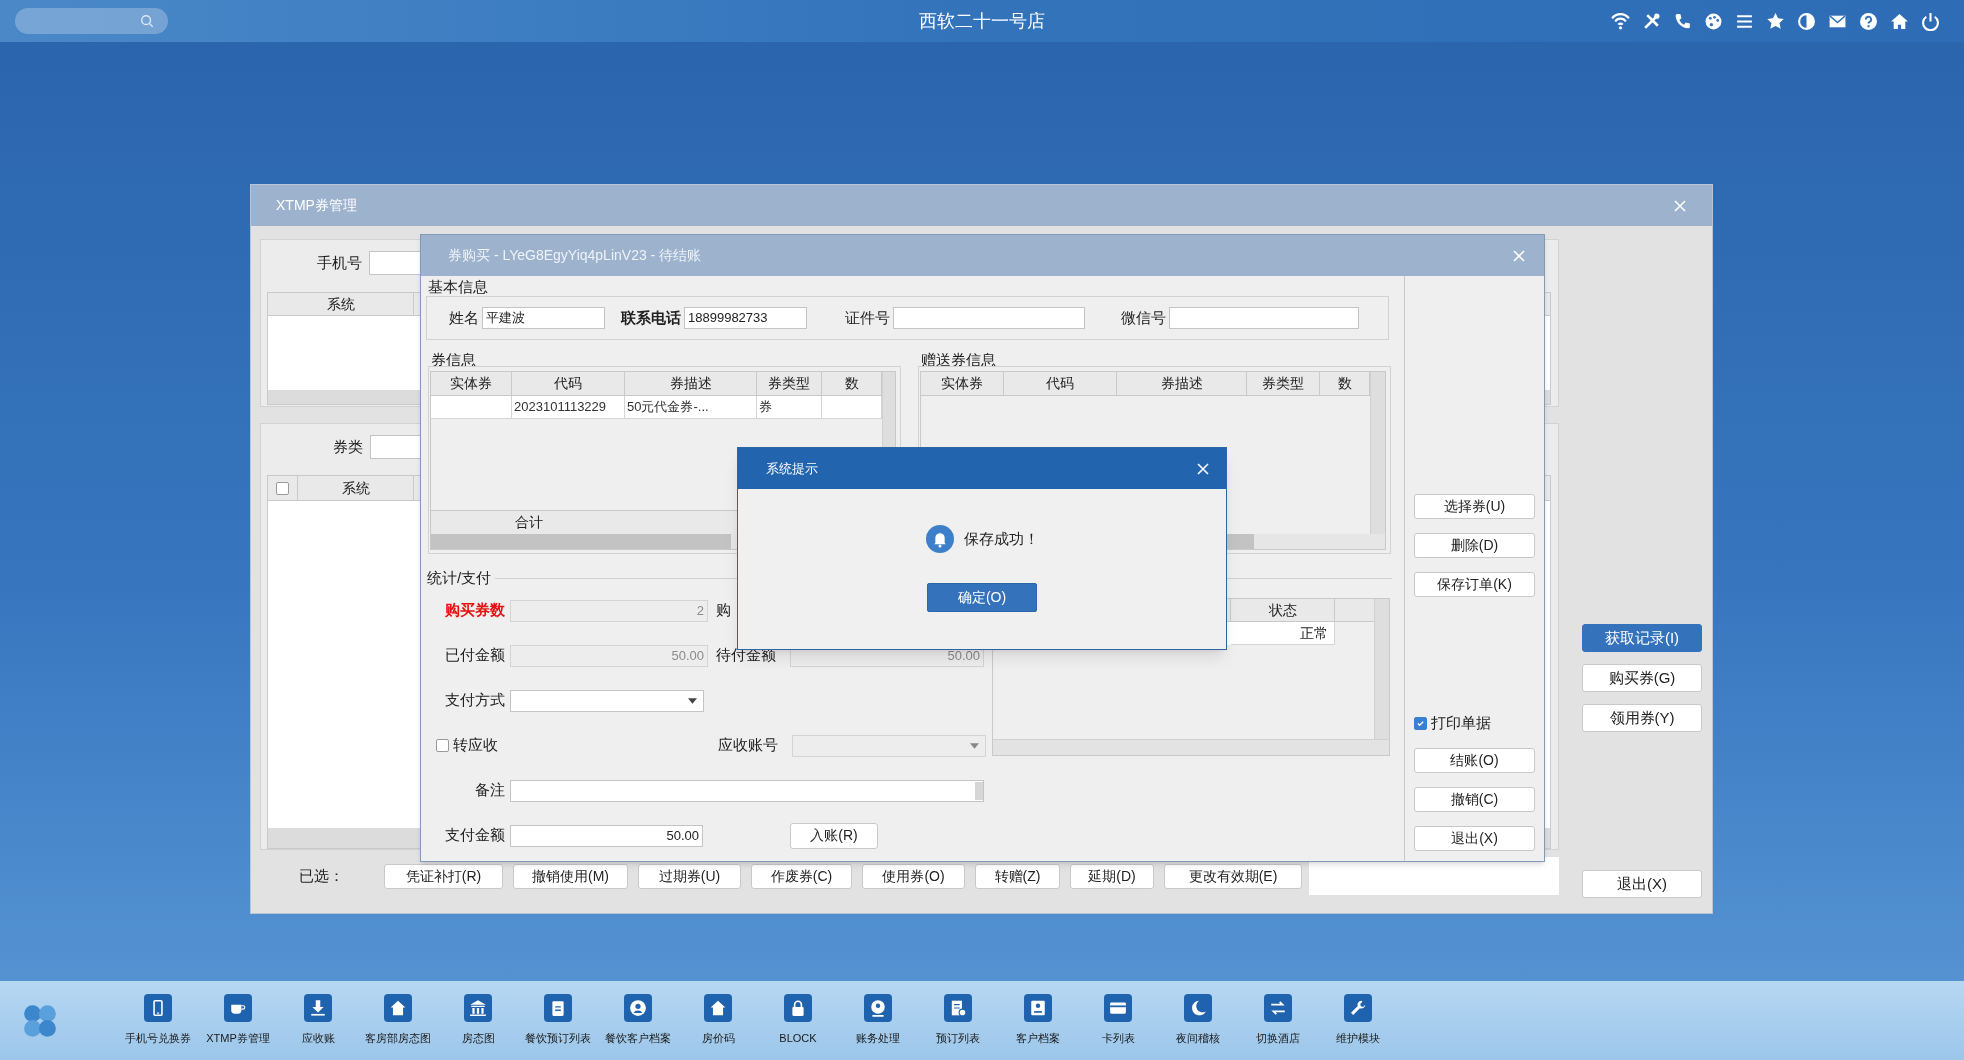 The image size is (1964, 1060). I want to click on app-label: 账务处理, so click(878, 1038).